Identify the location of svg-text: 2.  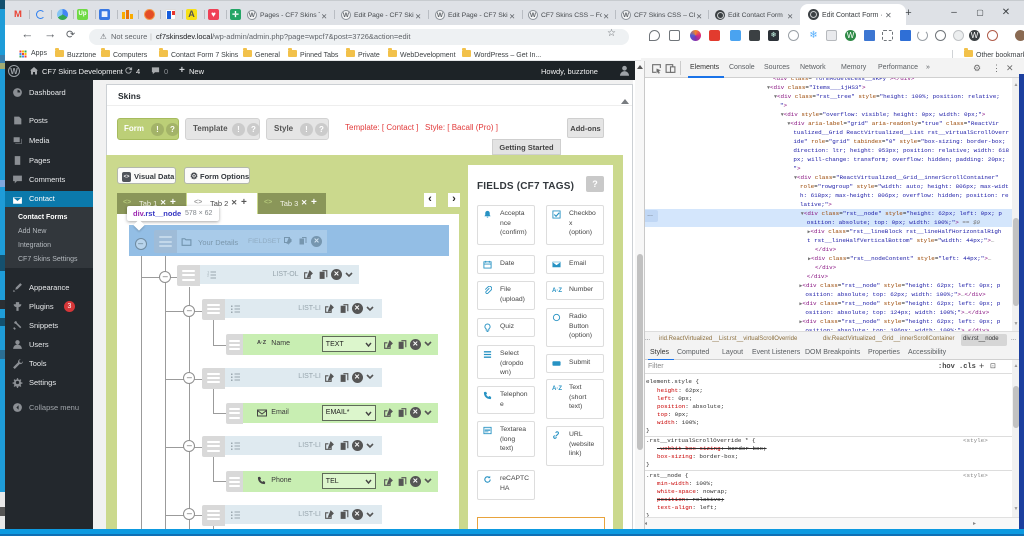
(208, 275).